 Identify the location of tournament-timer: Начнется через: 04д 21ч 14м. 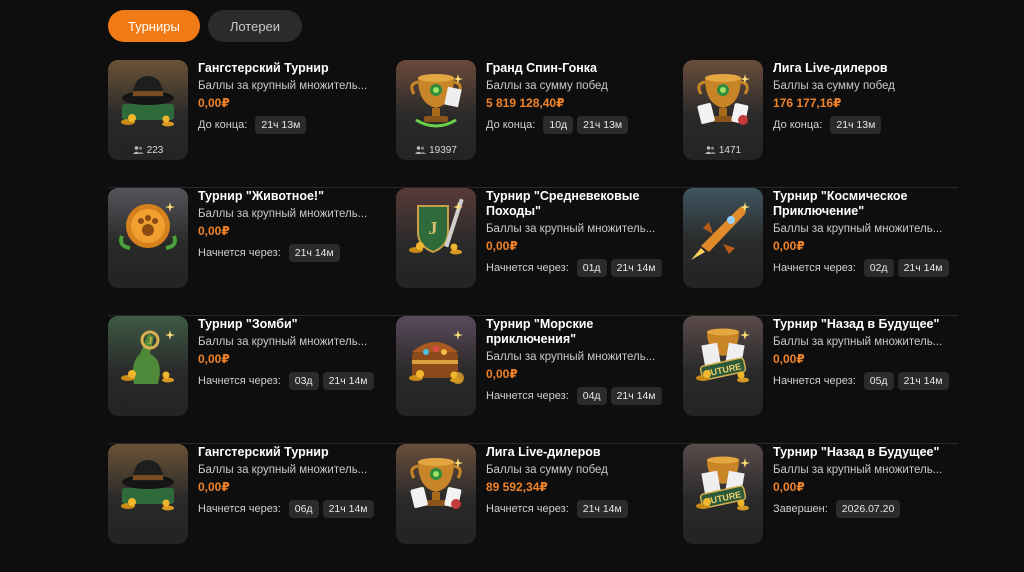
(575, 396).